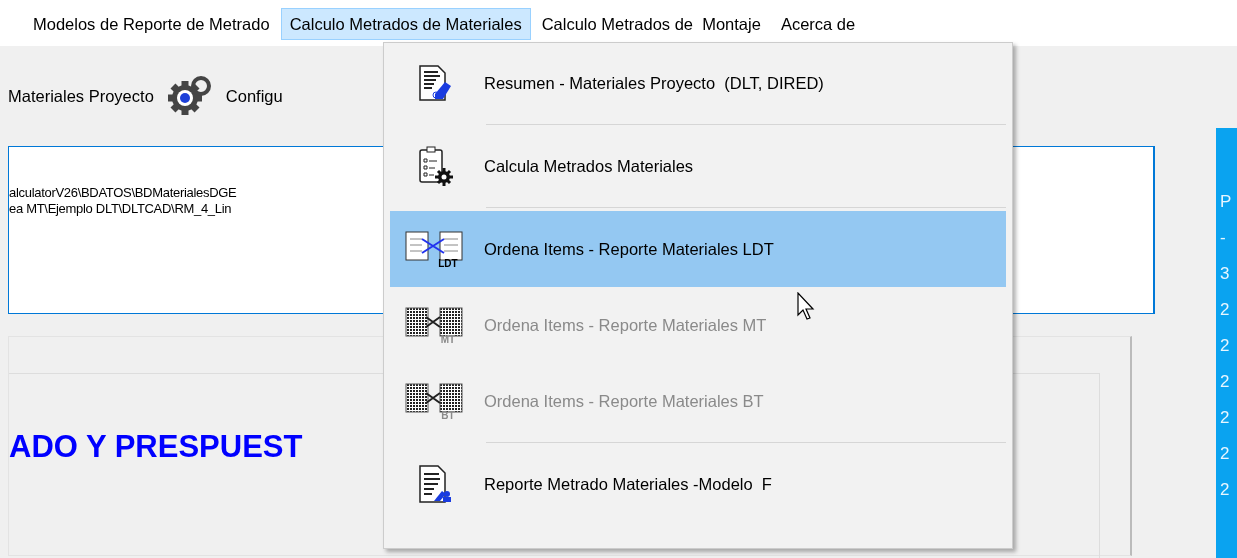  Describe the element at coordinates (189, 96) in the screenshot. I see `gear-icon` at that location.